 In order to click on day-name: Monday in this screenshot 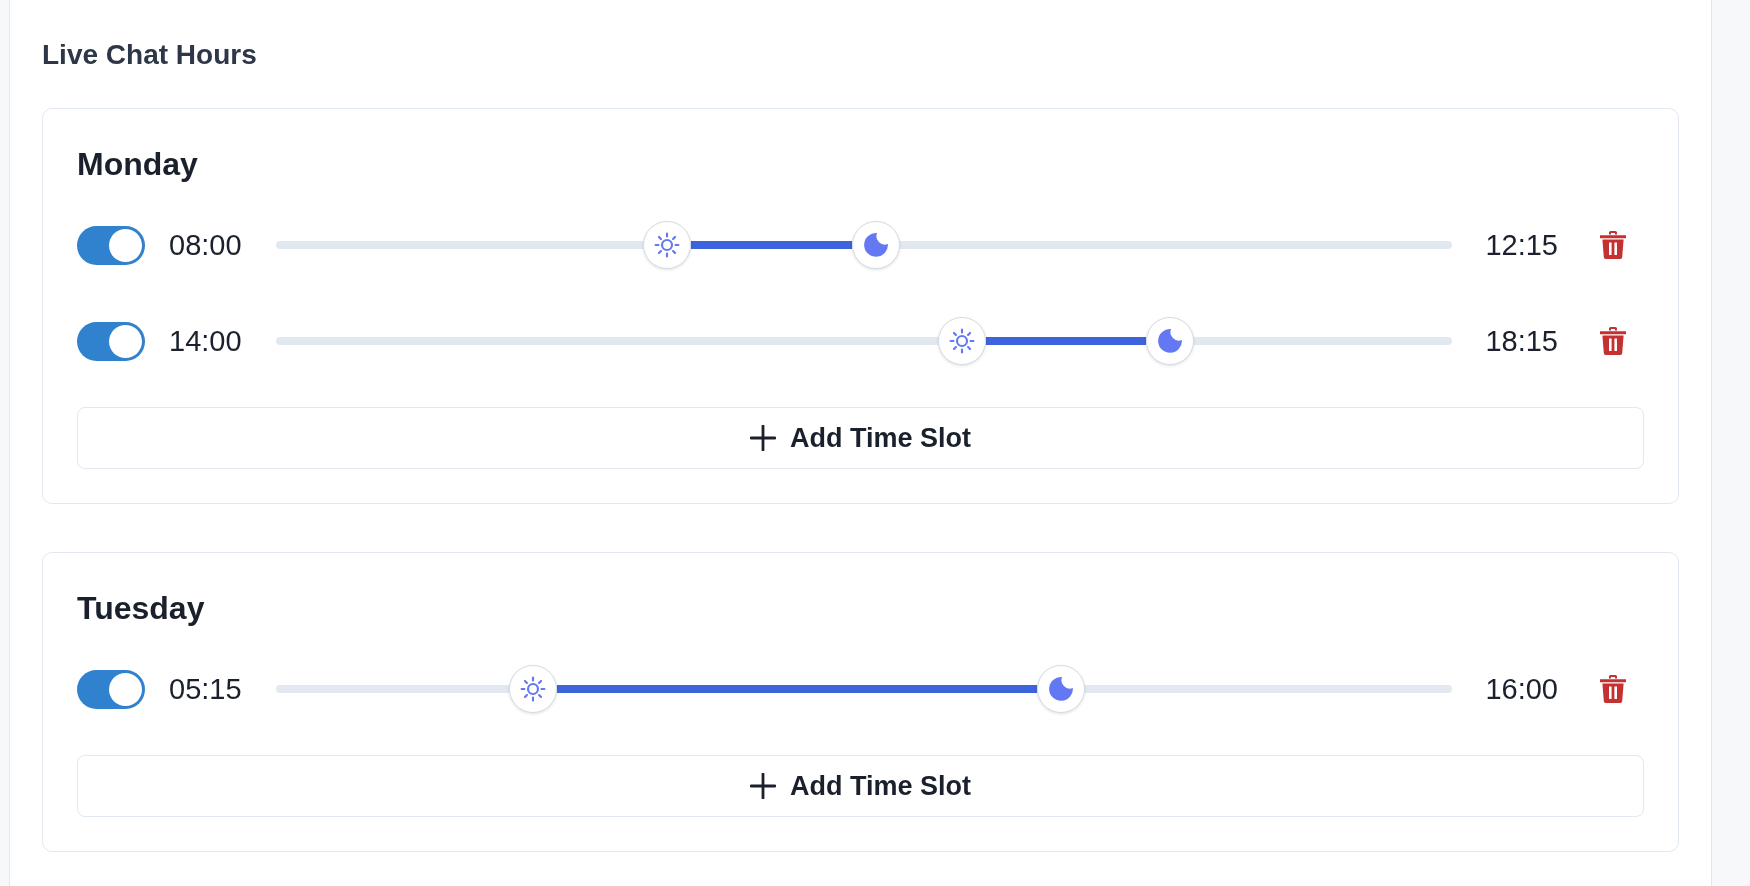, I will do `click(138, 164)`.